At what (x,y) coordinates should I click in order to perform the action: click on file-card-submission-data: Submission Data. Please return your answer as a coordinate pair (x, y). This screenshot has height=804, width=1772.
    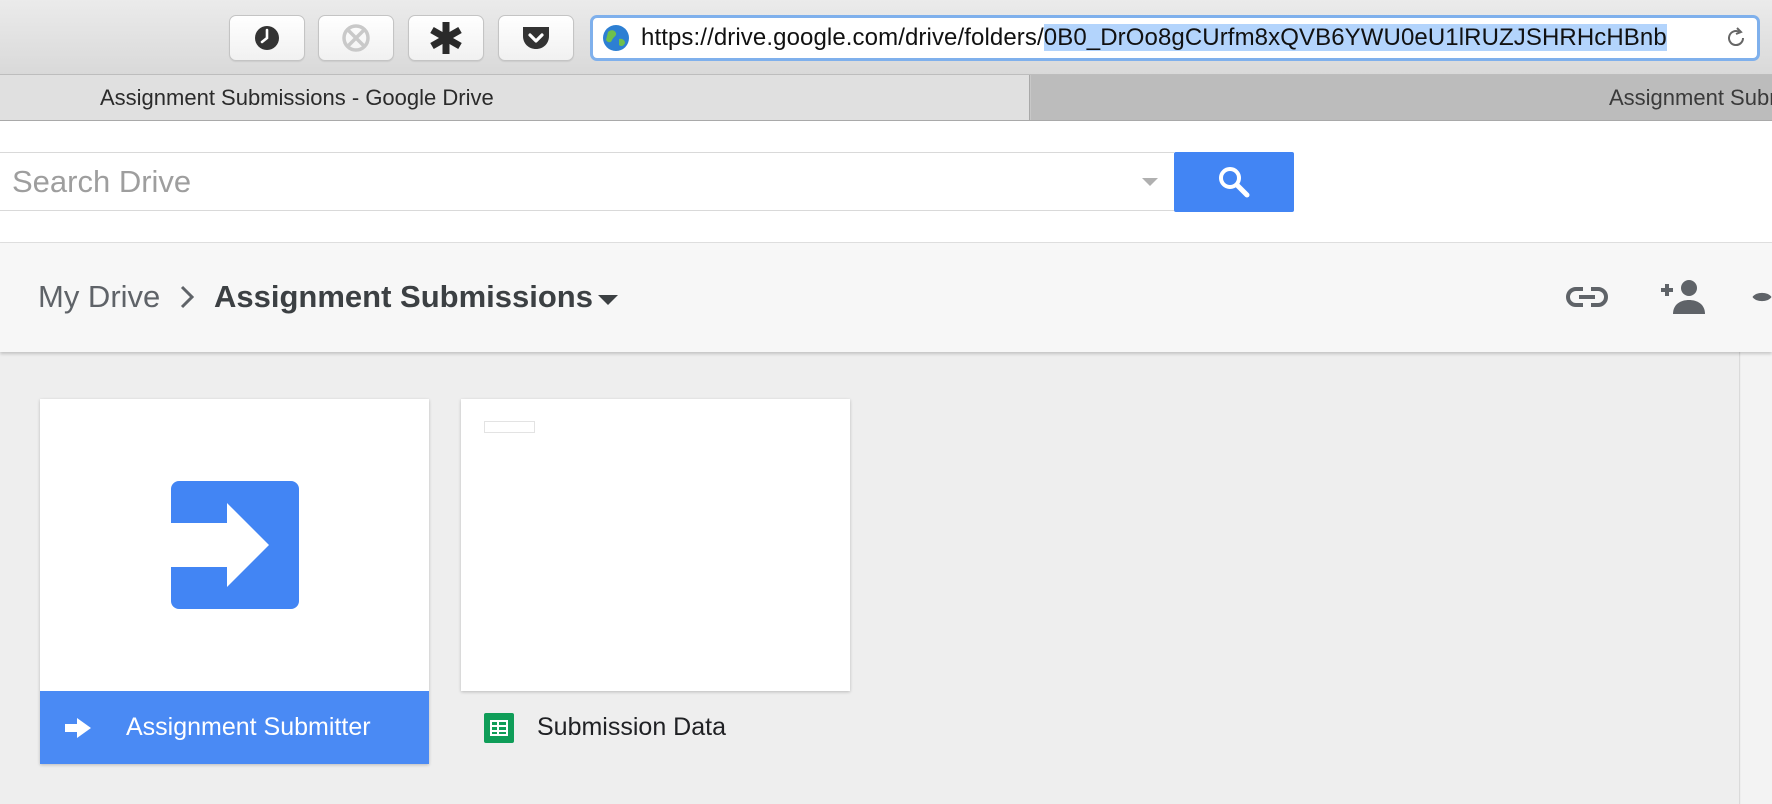
    Looking at the image, I should click on (655, 581).